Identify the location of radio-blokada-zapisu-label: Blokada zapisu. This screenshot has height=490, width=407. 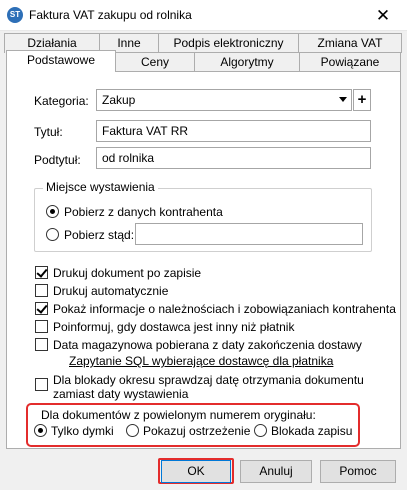
(312, 431).